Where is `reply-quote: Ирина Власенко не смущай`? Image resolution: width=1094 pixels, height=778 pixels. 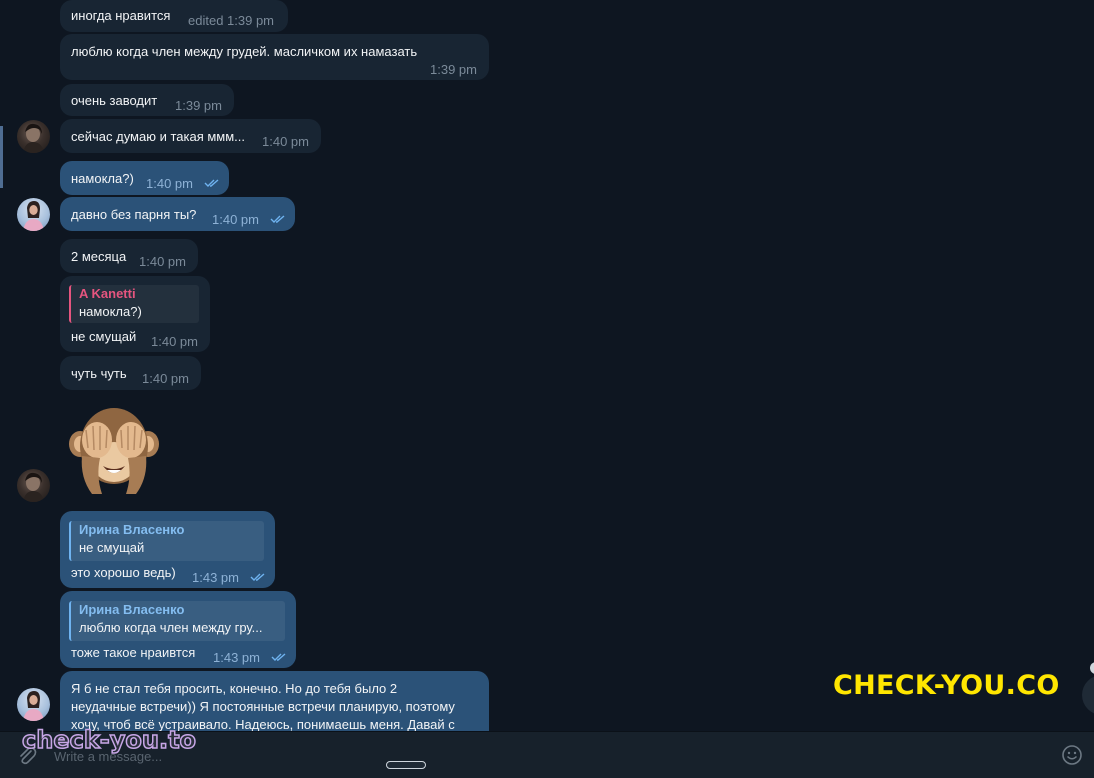 reply-quote: Ирина Власенко не смущай is located at coordinates (166, 541).